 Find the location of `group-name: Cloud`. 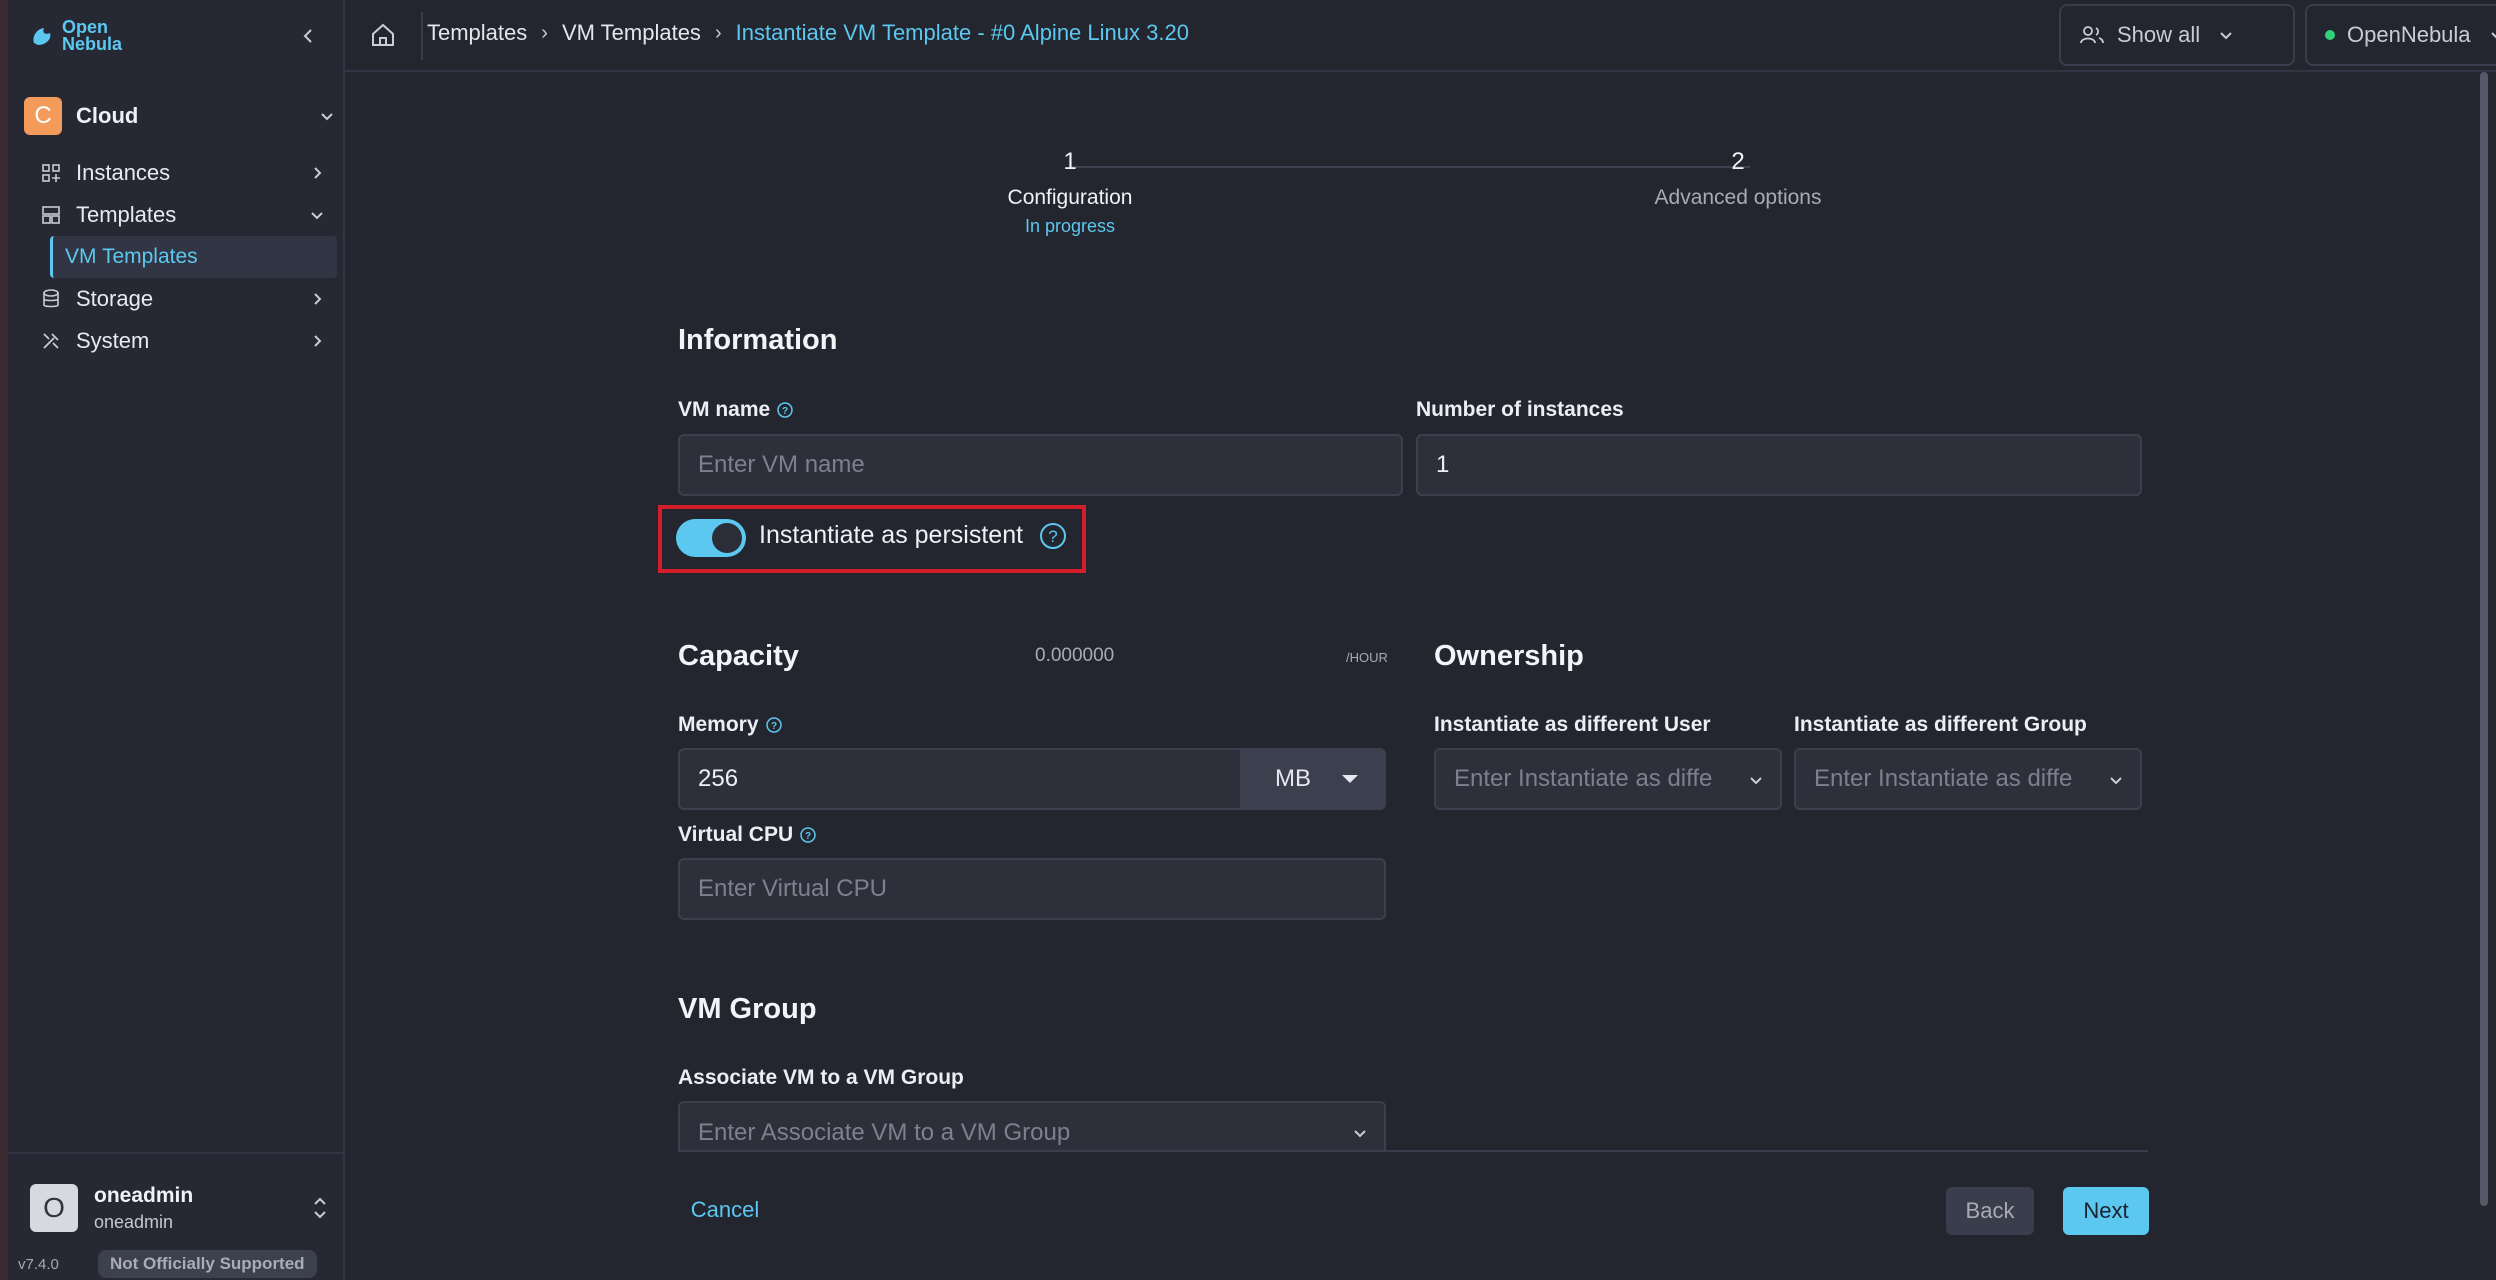

group-name: Cloud is located at coordinates (107, 115).